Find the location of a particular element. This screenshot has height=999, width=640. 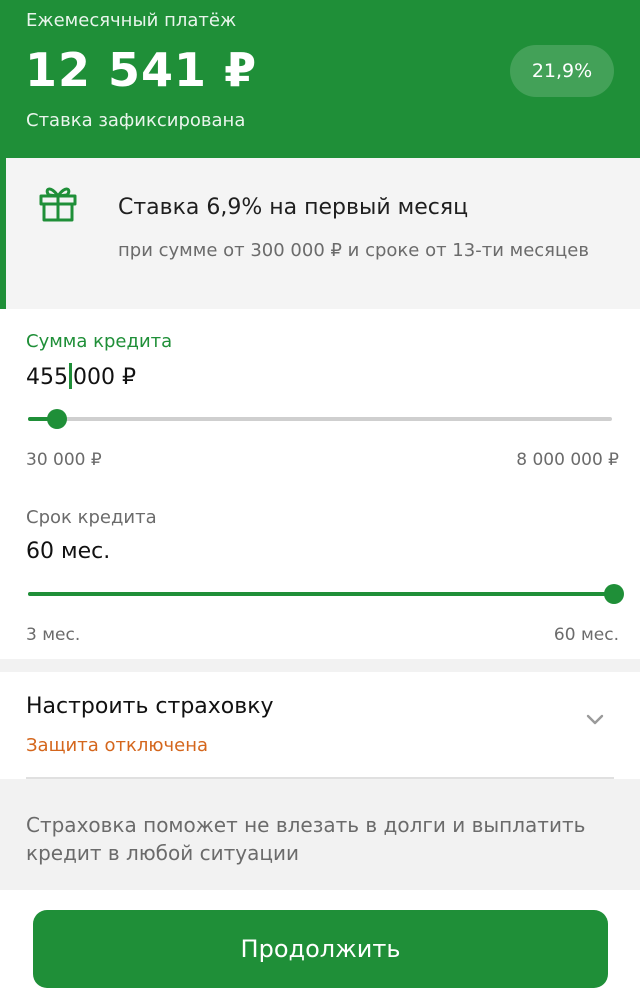

loan-amount-min: 30 000 ₽ is located at coordinates (64, 460).